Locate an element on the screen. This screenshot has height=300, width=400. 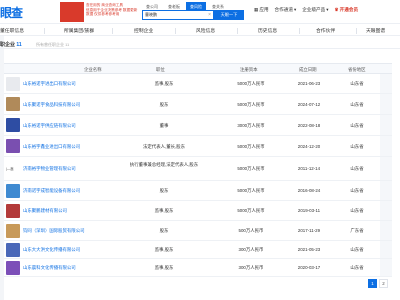
table-row: 济南诺宇成智能设备有限公司 股东 5000万人民币 2016-08-24 山东省 is located at coordinates (198, 191).